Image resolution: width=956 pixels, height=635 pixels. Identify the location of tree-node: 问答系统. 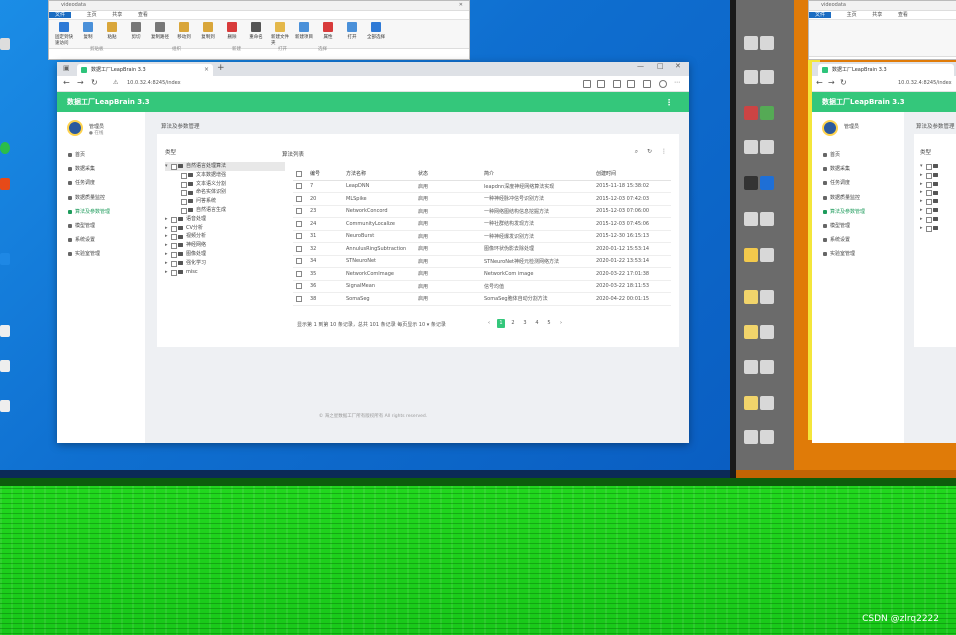
(225, 201).